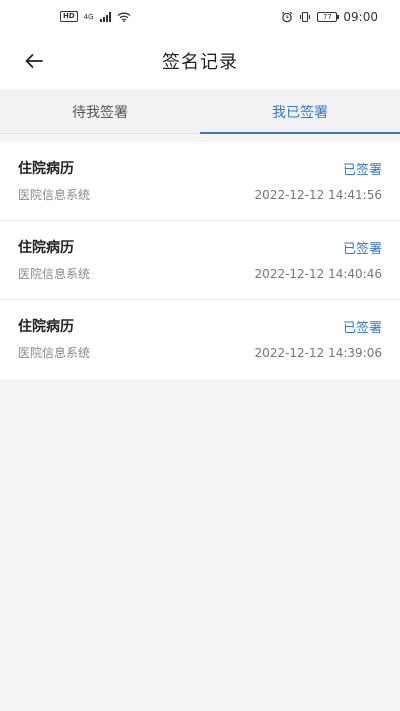  Describe the element at coordinates (305, 17) in the screenshot. I see `vibrate-icon` at that location.